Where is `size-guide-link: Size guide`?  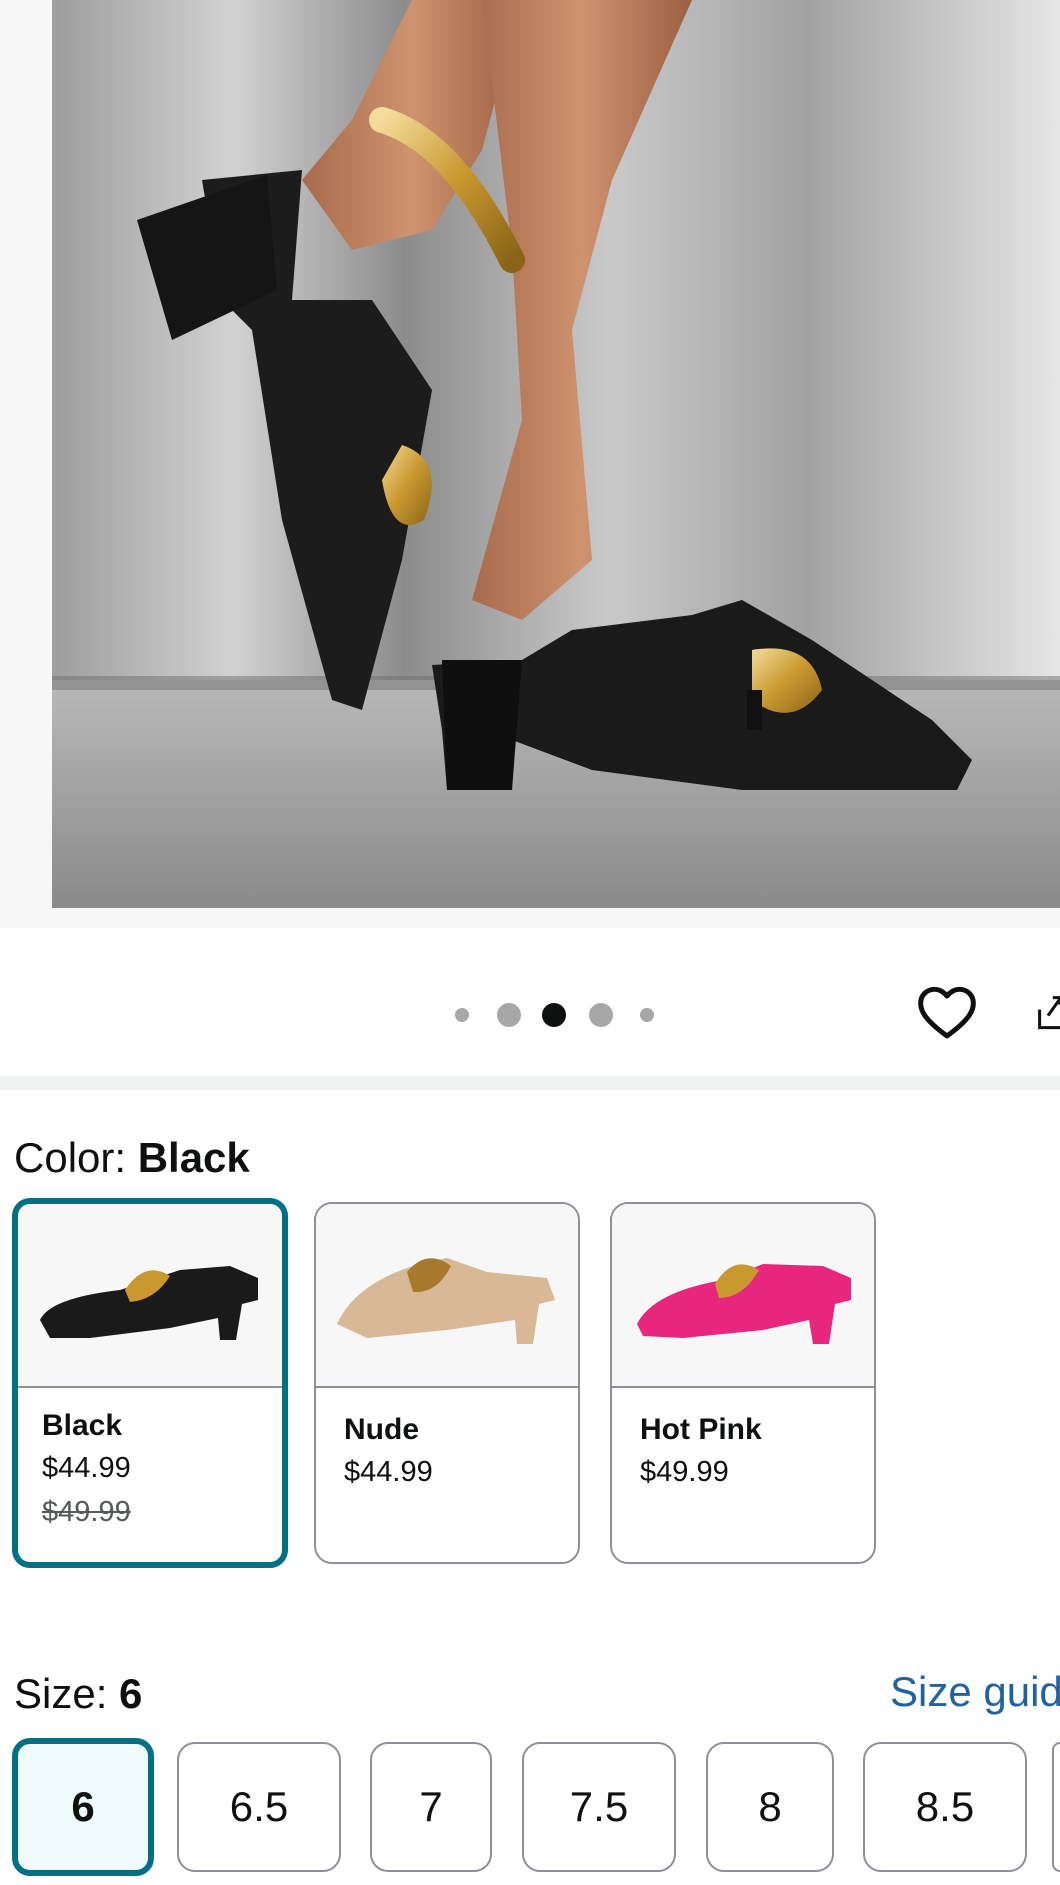
size-guide-link: Size guide is located at coordinates (975, 1692).